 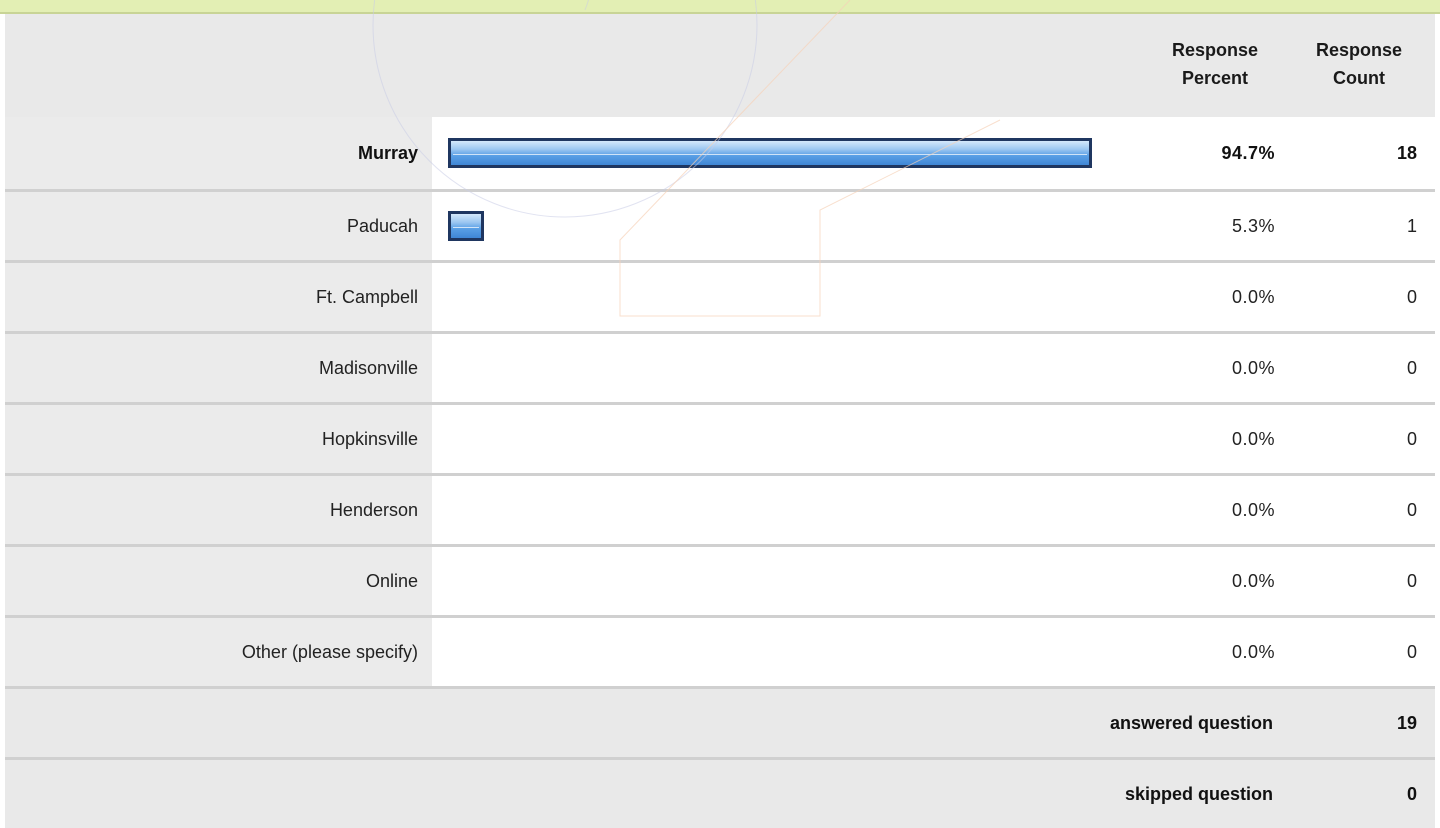 I want to click on option-label: Madisonville, so click(x=218, y=368).